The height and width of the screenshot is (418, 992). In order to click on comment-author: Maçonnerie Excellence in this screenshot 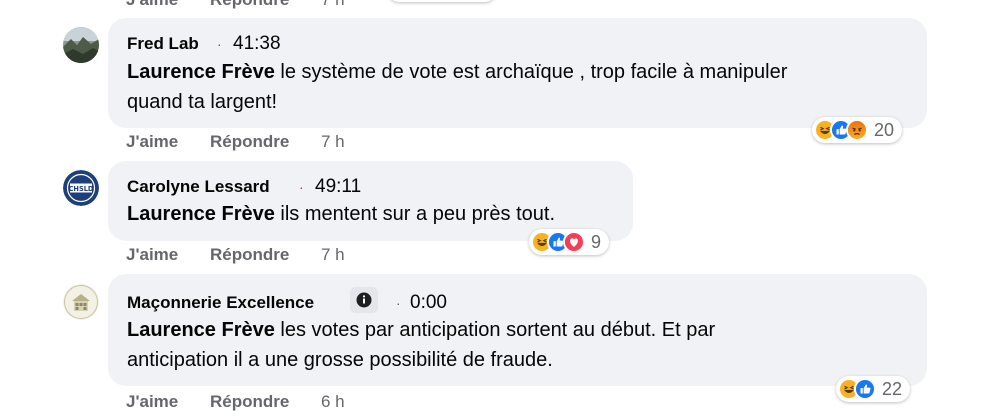, I will do `click(220, 303)`.